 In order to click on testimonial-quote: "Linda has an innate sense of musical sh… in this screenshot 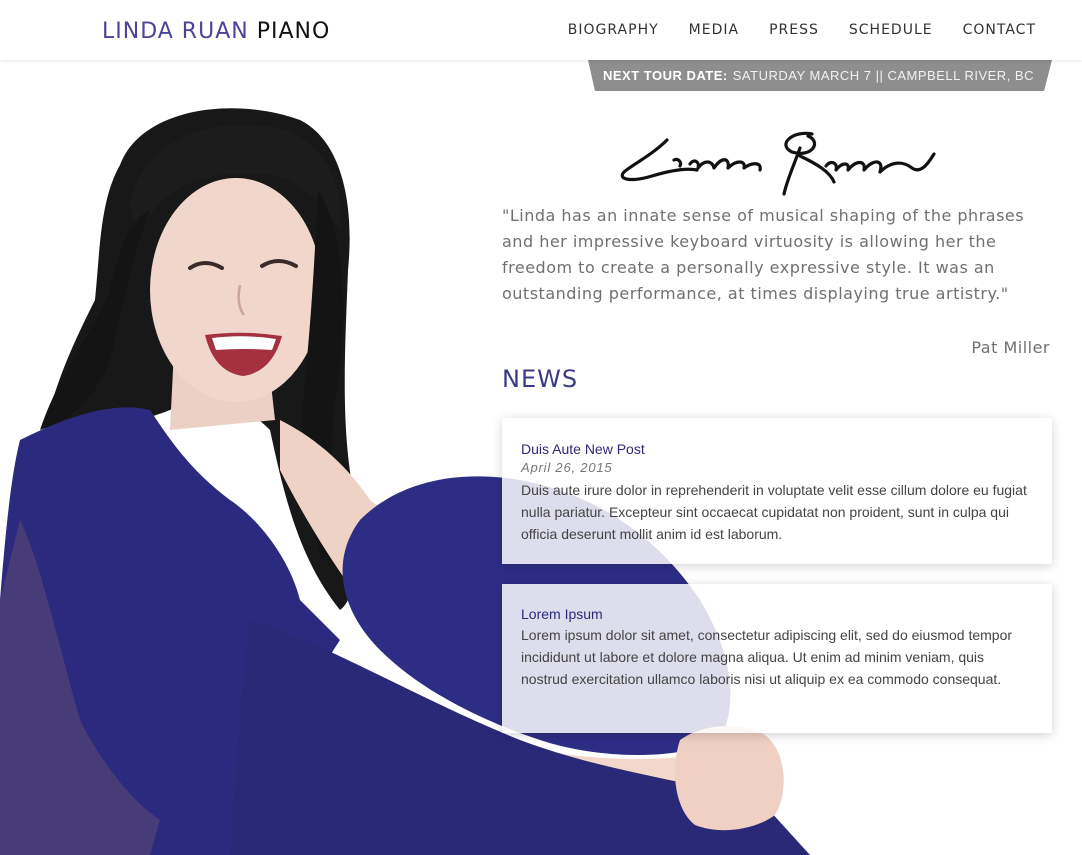, I will do `click(763, 254)`.